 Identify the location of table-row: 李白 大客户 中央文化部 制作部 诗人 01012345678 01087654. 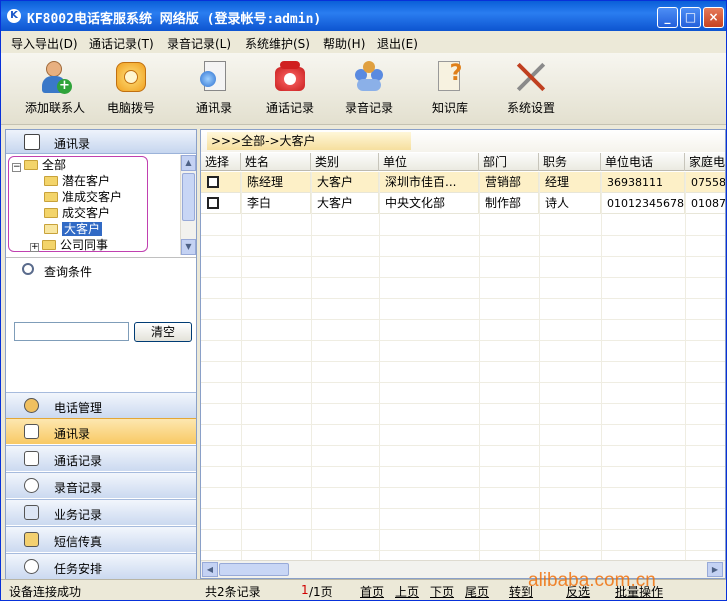
(463, 203).